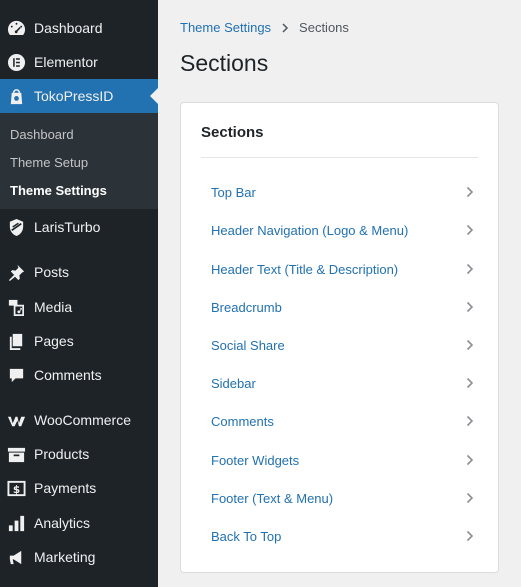 The image size is (521, 587). I want to click on section-item-footer-text-menu: Footer (Text & Menu), so click(340, 498).